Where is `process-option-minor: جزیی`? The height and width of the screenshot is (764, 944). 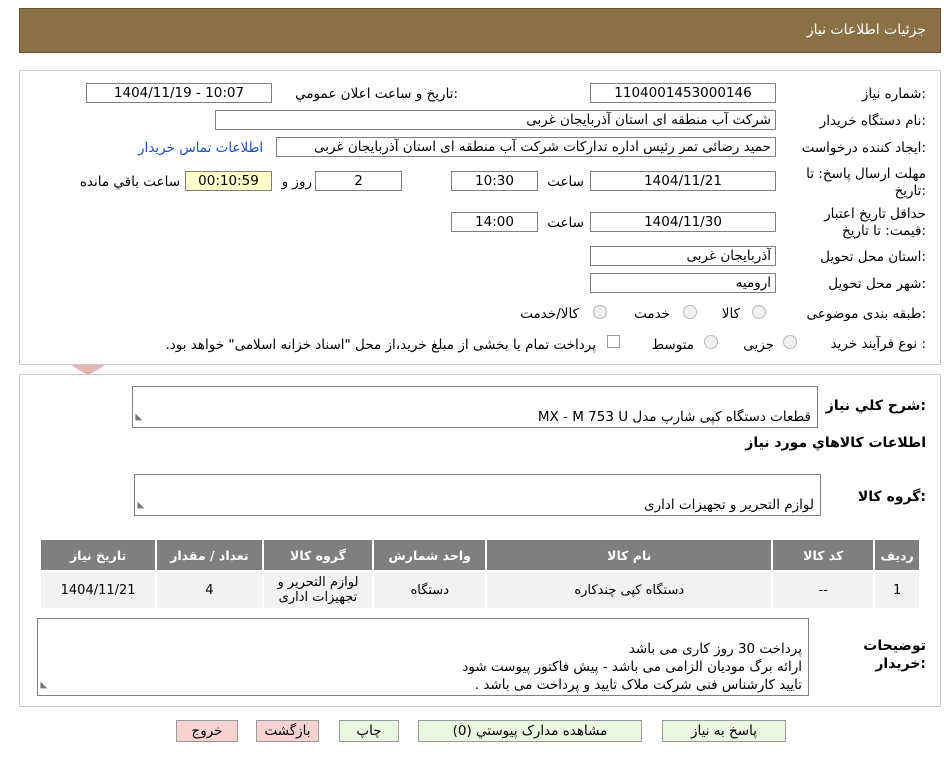
process-option-minor: جزیی is located at coordinates (758, 345).